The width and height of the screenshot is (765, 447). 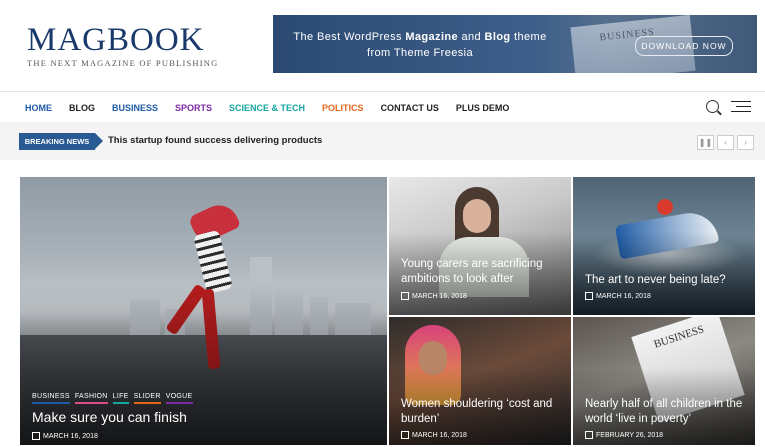 What do you see at coordinates (147, 398) in the screenshot?
I see `tag-slider: SLIDER` at bounding box center [147, 398].